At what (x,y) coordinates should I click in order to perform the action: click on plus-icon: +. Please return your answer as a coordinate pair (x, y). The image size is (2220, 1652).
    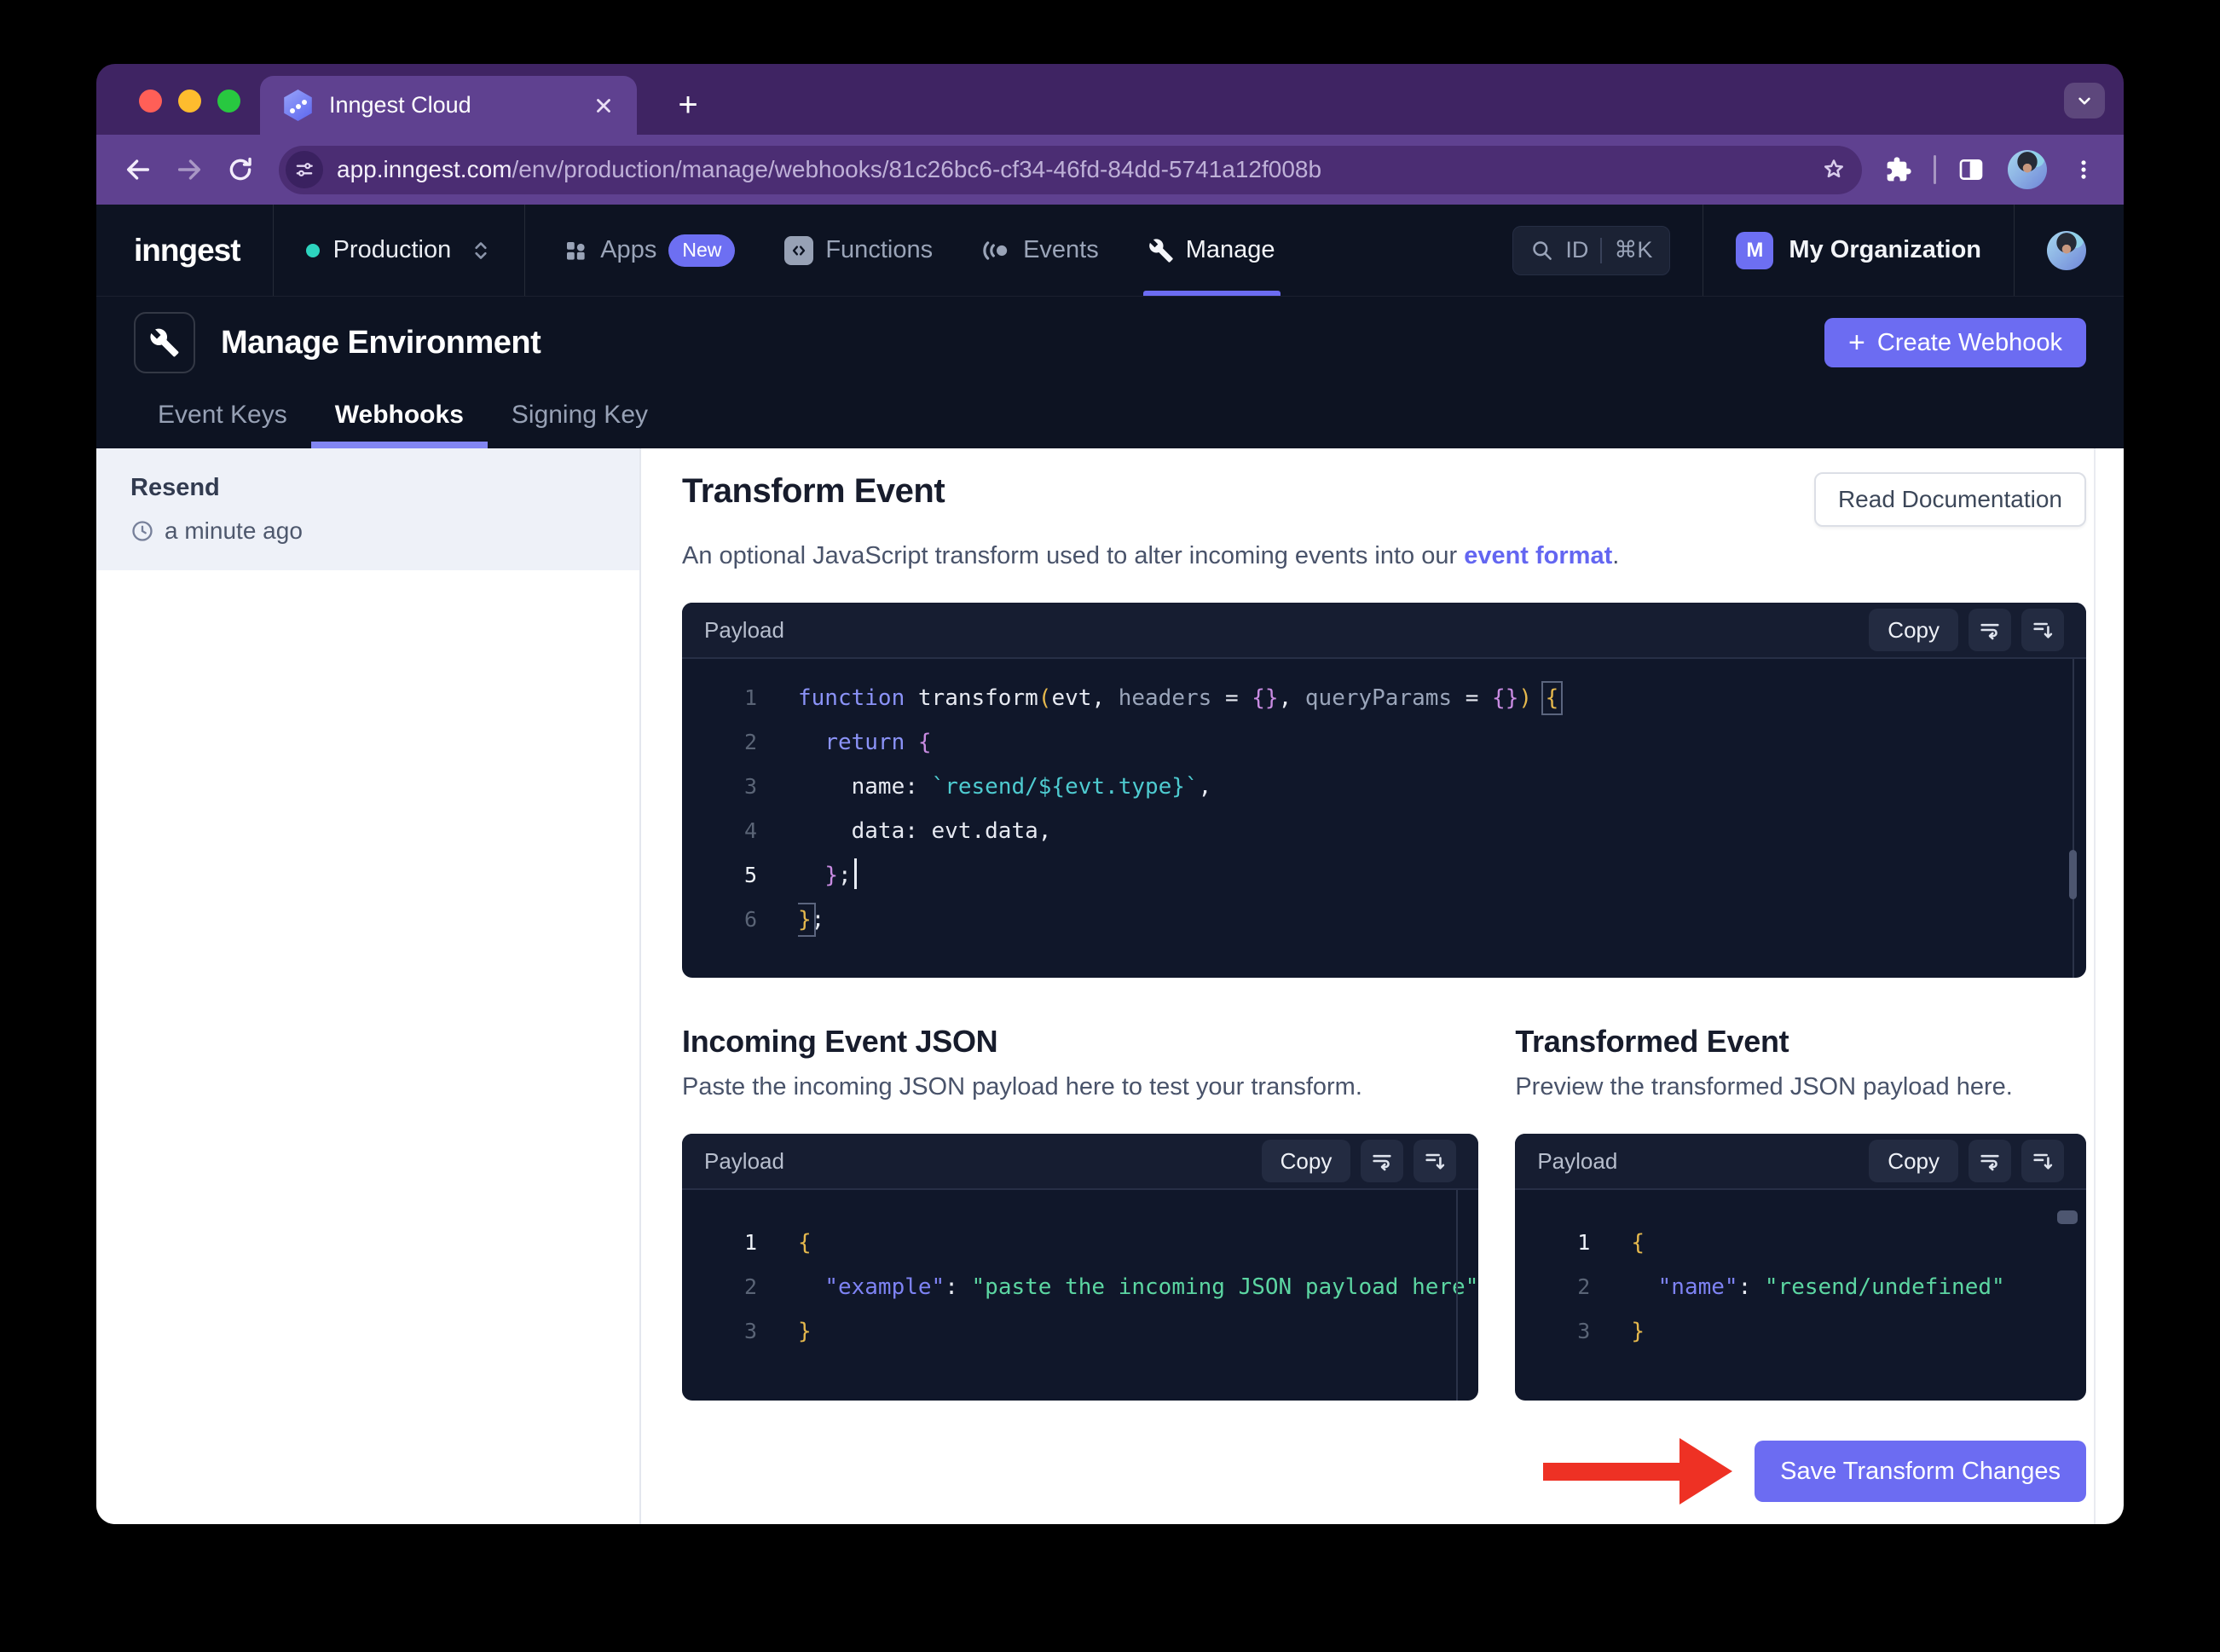
    Looking at the image, I should click on (1856, 342).